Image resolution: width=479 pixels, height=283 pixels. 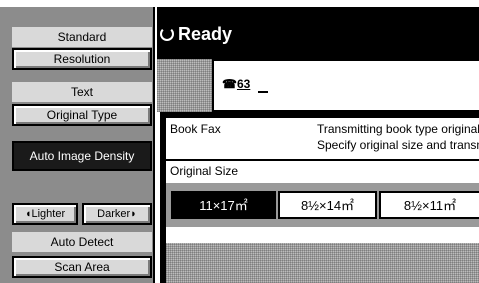 I want to click on darker-button-label: Darker, so click(x=114, y=214).